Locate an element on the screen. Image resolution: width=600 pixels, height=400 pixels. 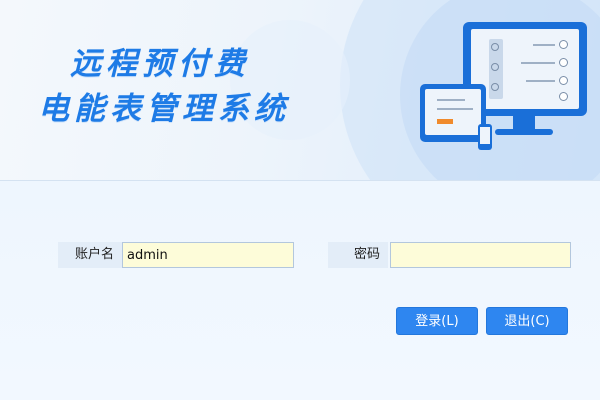
username-label: 账户名 is located at coordinates (90, 255).